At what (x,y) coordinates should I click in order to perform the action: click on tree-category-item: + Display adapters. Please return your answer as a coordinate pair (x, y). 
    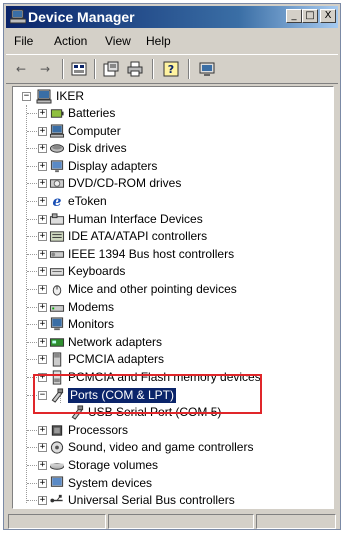
    Looking at the image, I should click on (173, 166).